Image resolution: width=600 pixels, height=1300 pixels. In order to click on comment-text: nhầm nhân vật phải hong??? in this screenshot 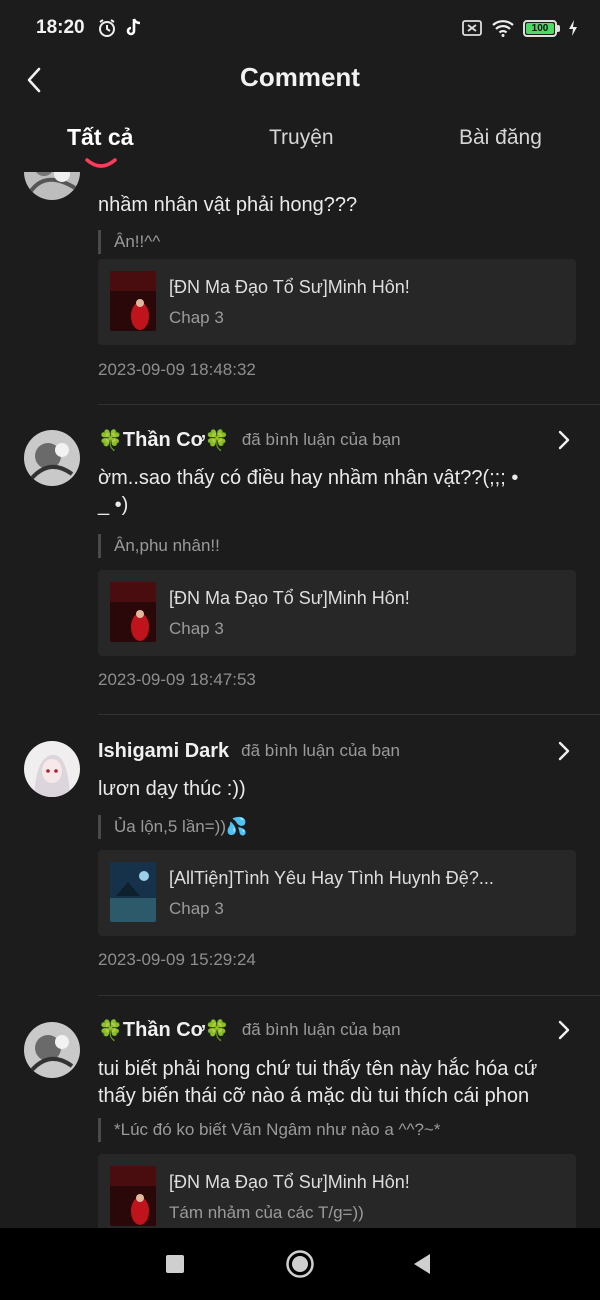, I will do `click(228, 205)`.